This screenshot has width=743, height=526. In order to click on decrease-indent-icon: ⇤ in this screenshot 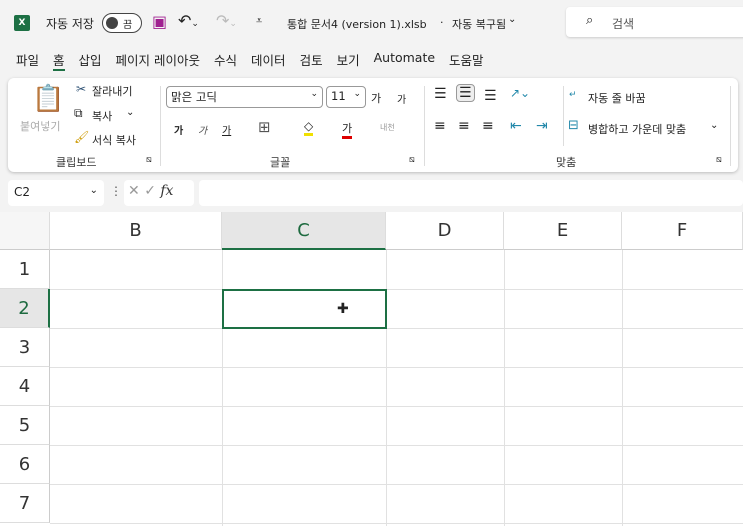, I will do `click(516, 126)`.